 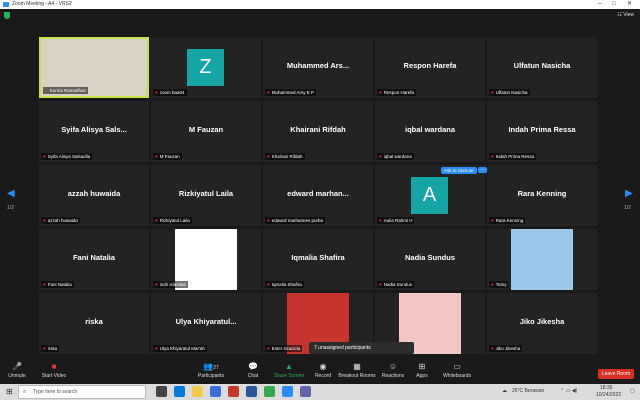 What do you see at coordinates (305, 391) in the screenshot?
I see `teams-icon` at bounding box center [305, 391].